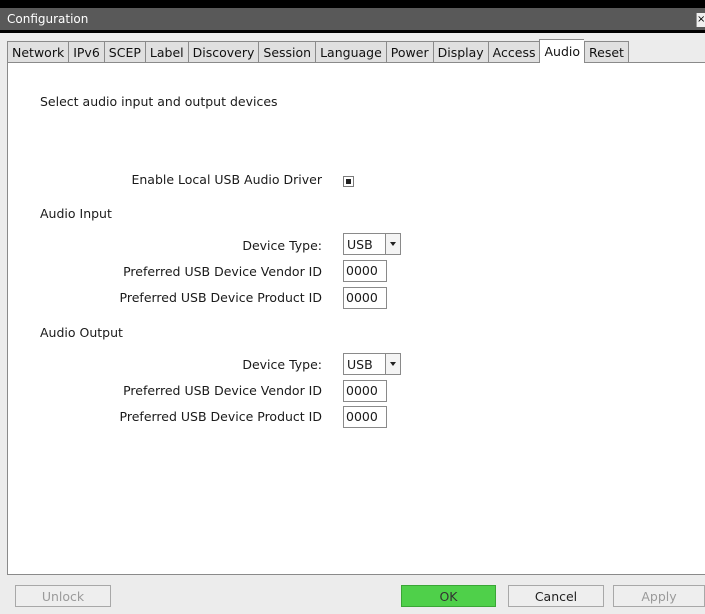 This screenshot has width=705, height=614. I want to click on input-product-id-label: Preferred USB Device Product ID, so click(220, 297).